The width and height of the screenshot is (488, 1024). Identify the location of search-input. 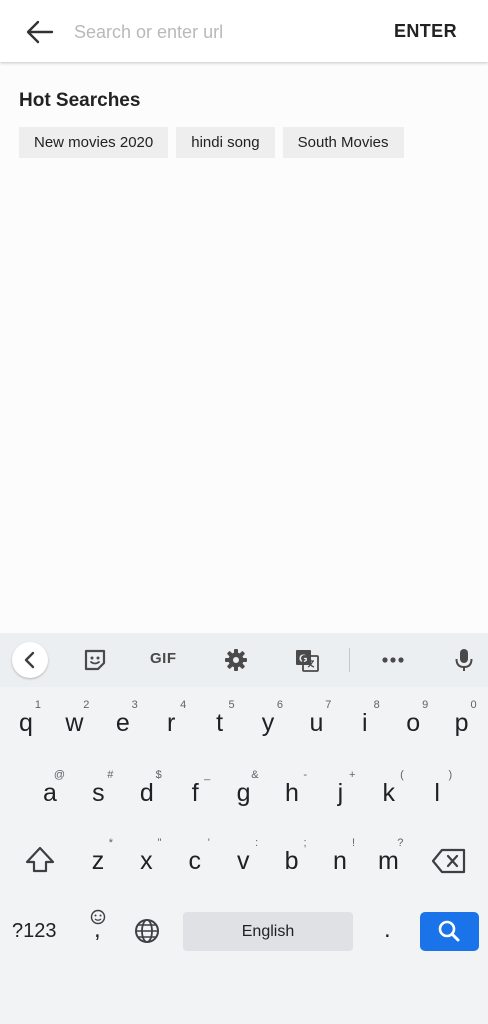
(219, 32).